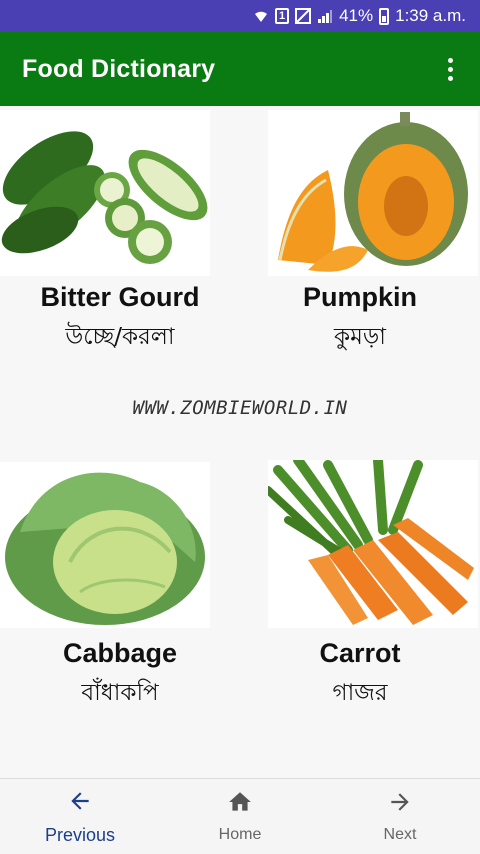 The width and height of the screenshot is (480, 854). What do you see at coordinates (384, 16) in the screenshot?
I see `battery-icon` at bounding box center [384, 16].